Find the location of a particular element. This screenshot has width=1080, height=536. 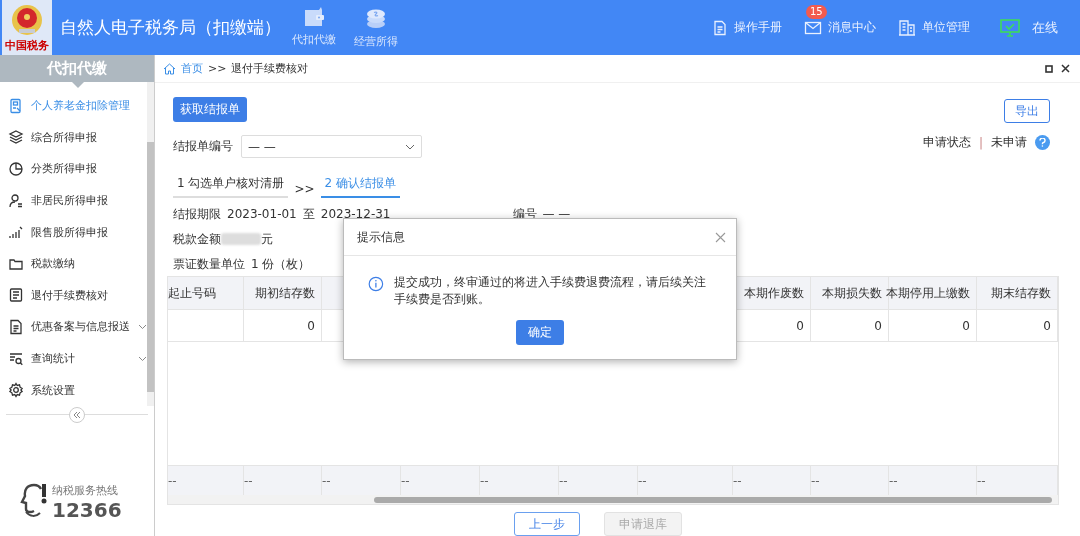

sidebar-item: 个人养老金扣除管理 is located at coordinates (73, 106).